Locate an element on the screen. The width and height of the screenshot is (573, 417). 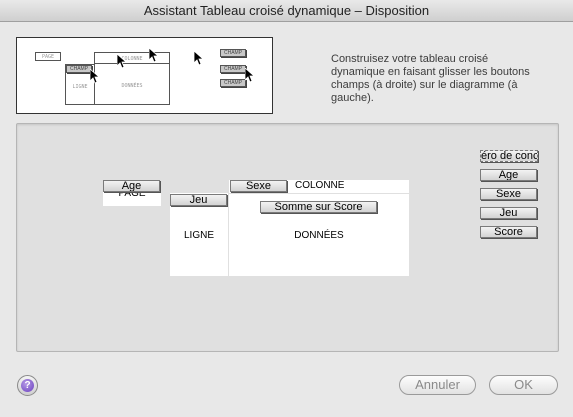
illus-donnees-label: DONNÉES is located at coordinates (132, 86).